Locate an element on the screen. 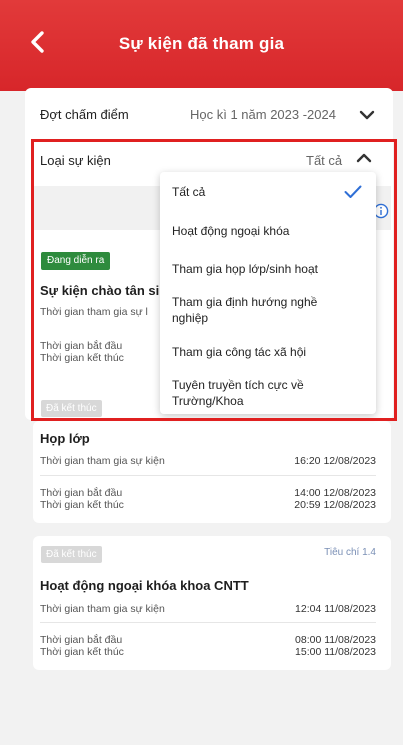 The height and width of the screenshot is (745, 403). check-icon is located at coordinates (353, 191).